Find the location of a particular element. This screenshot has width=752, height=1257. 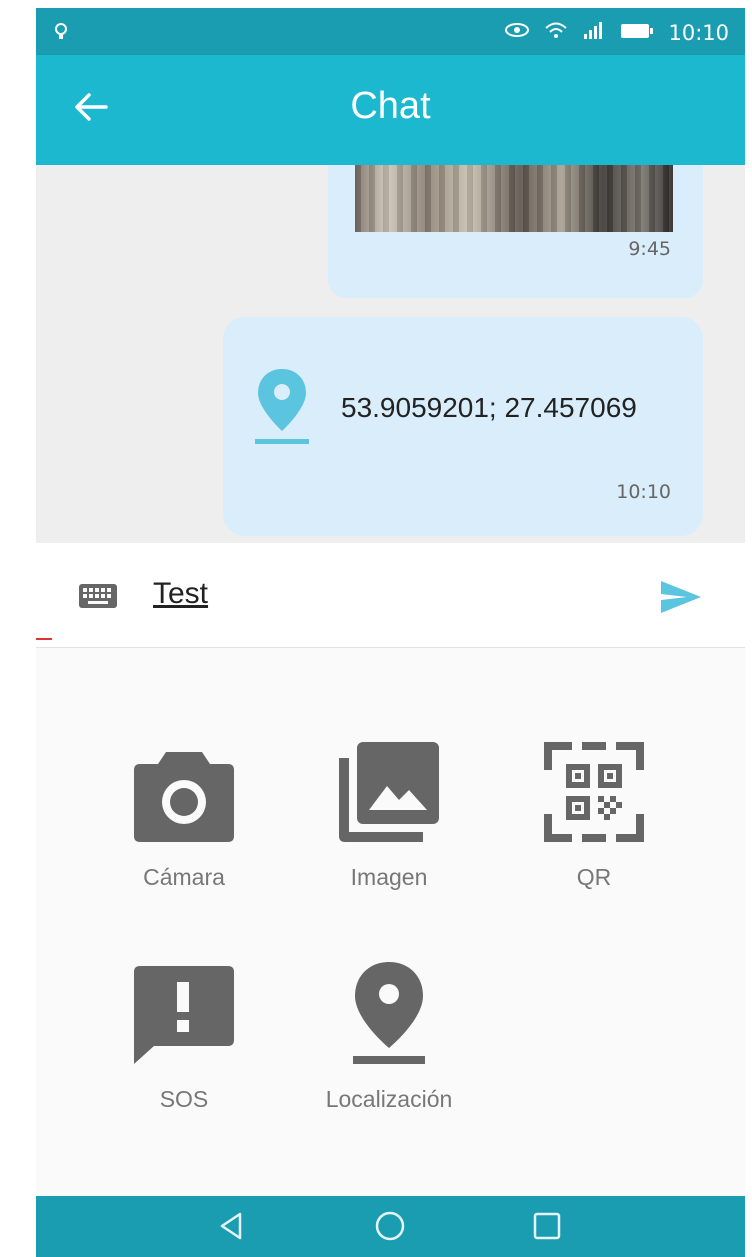

attach-location: Localización is located at coordinates (389, 1034).